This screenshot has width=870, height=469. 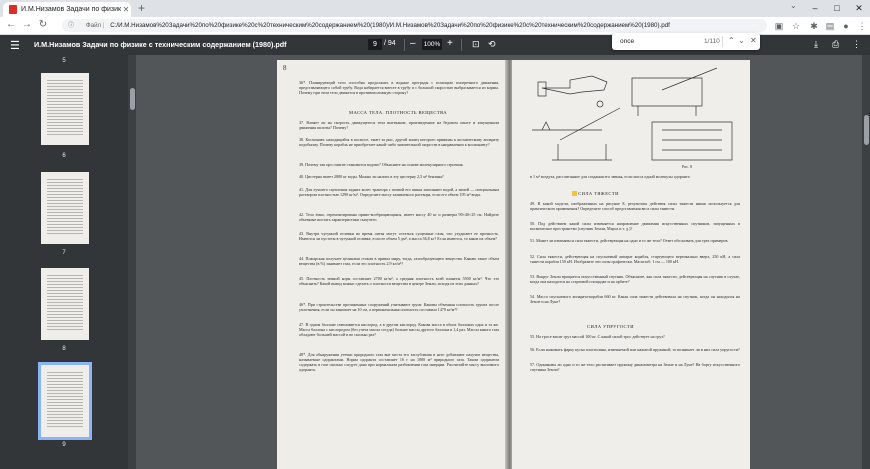 I want to click on share-icon: ▣, so click(x=779, y=26).